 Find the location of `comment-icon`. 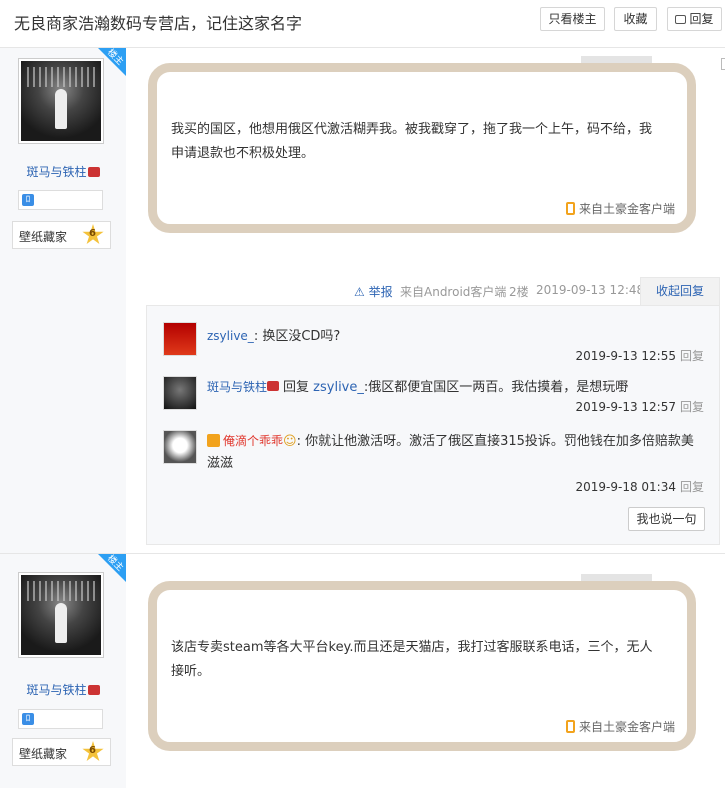

comment-icon is located at coordinates (681, 19).